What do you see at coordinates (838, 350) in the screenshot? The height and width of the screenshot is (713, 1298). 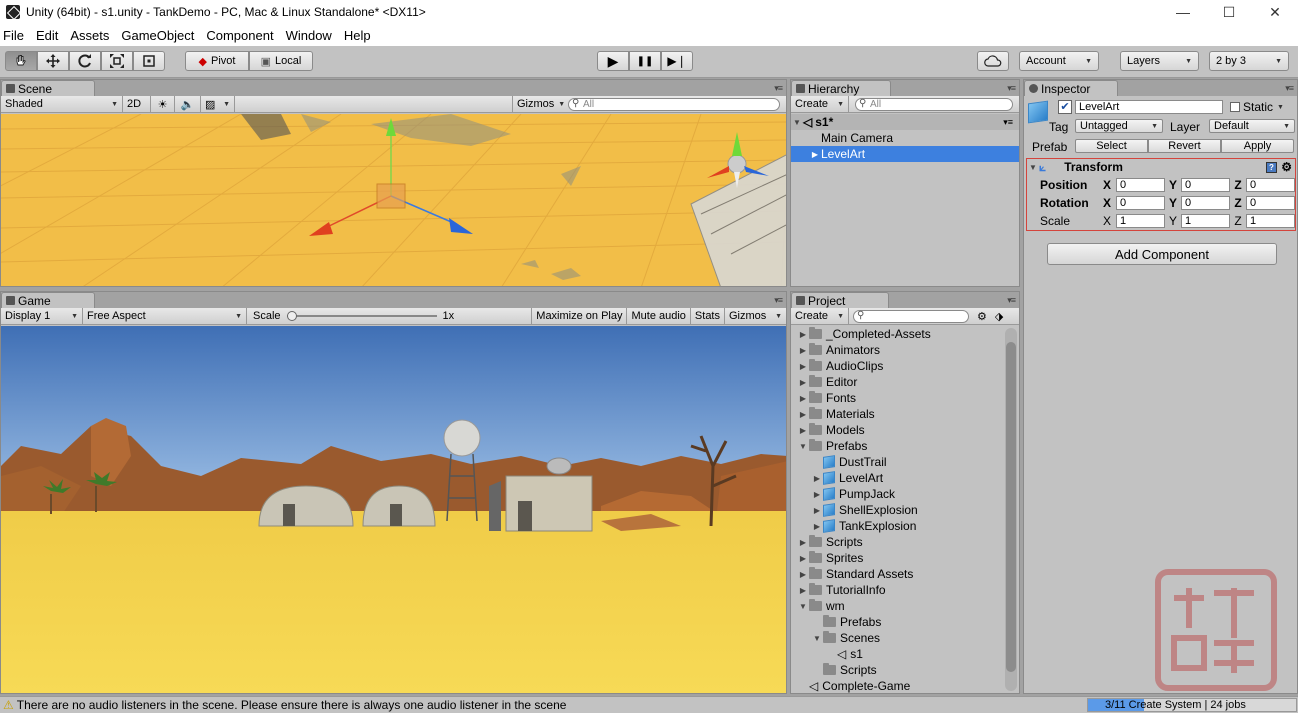 I see `project-item: ▶ Animators` at bounding box center [838, 350].